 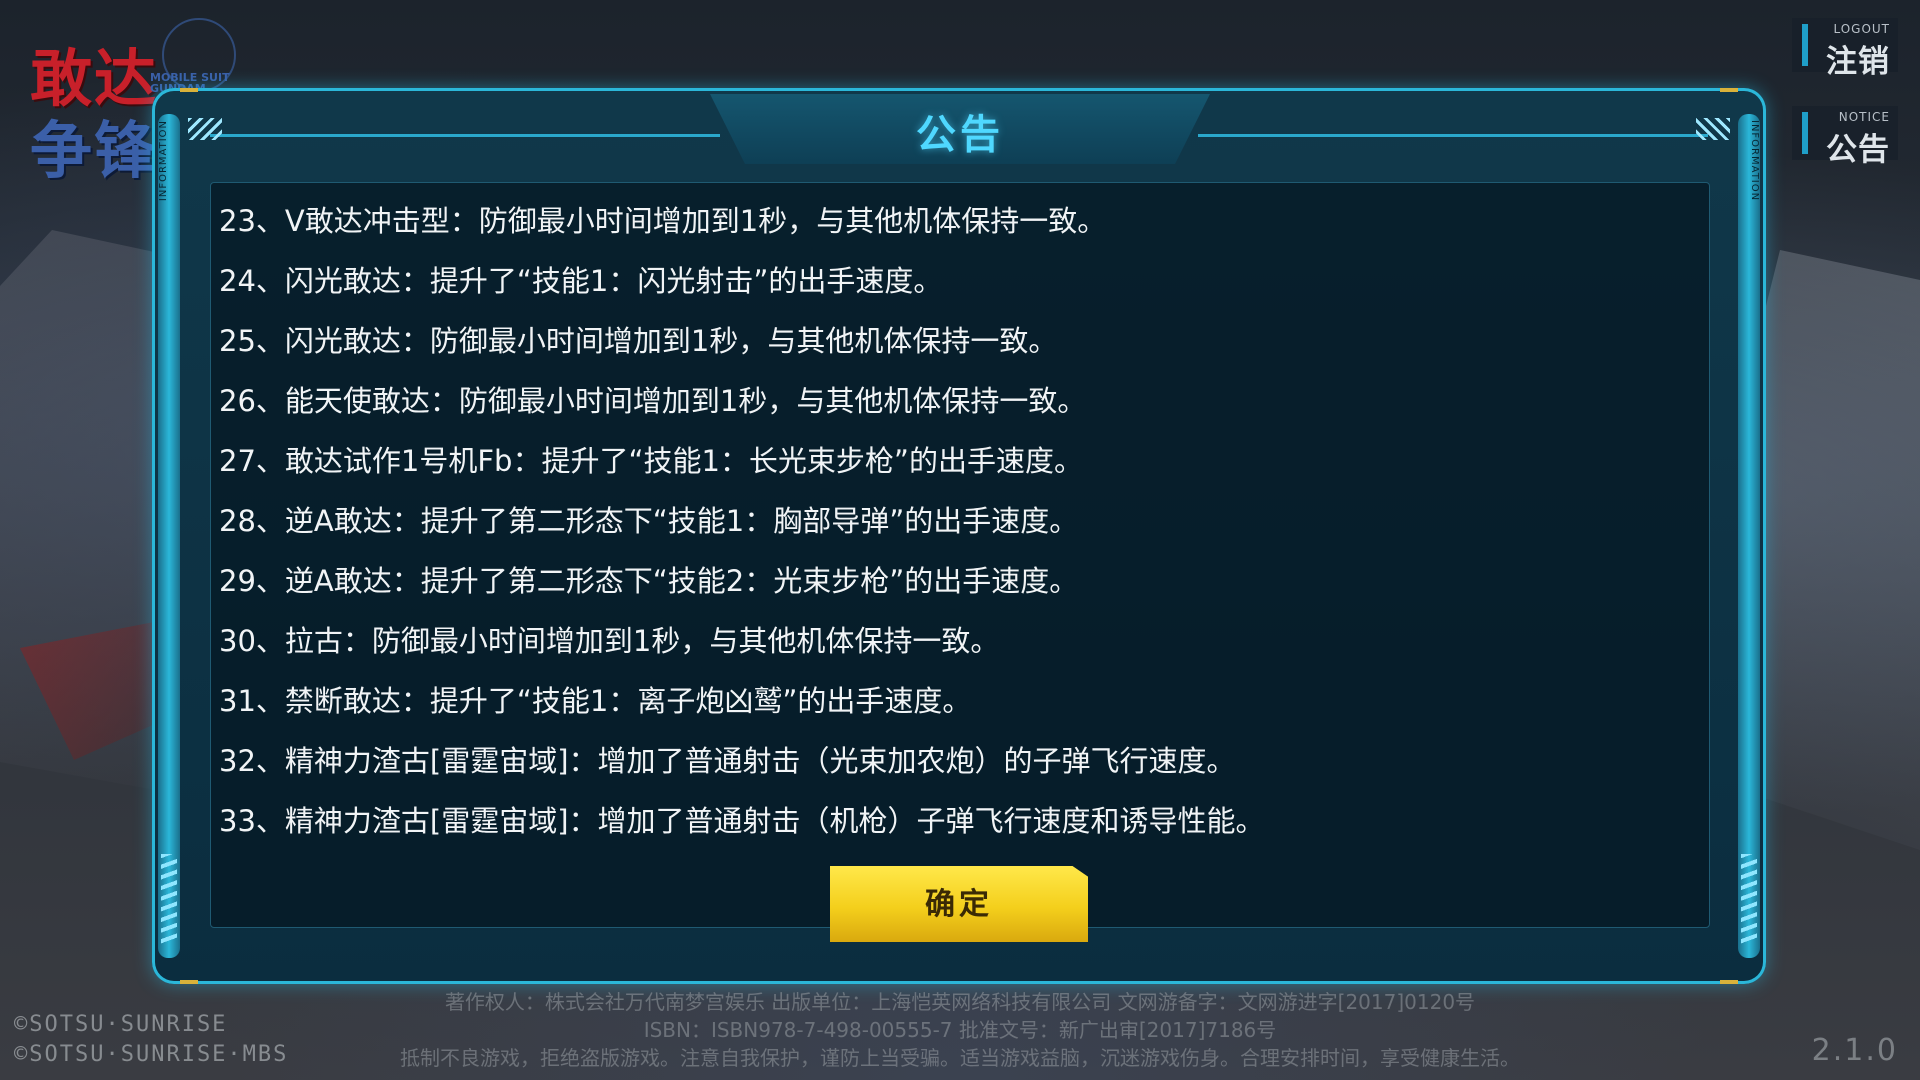 I want to click on confirm-button: 确定, so click(x=959, y=904).